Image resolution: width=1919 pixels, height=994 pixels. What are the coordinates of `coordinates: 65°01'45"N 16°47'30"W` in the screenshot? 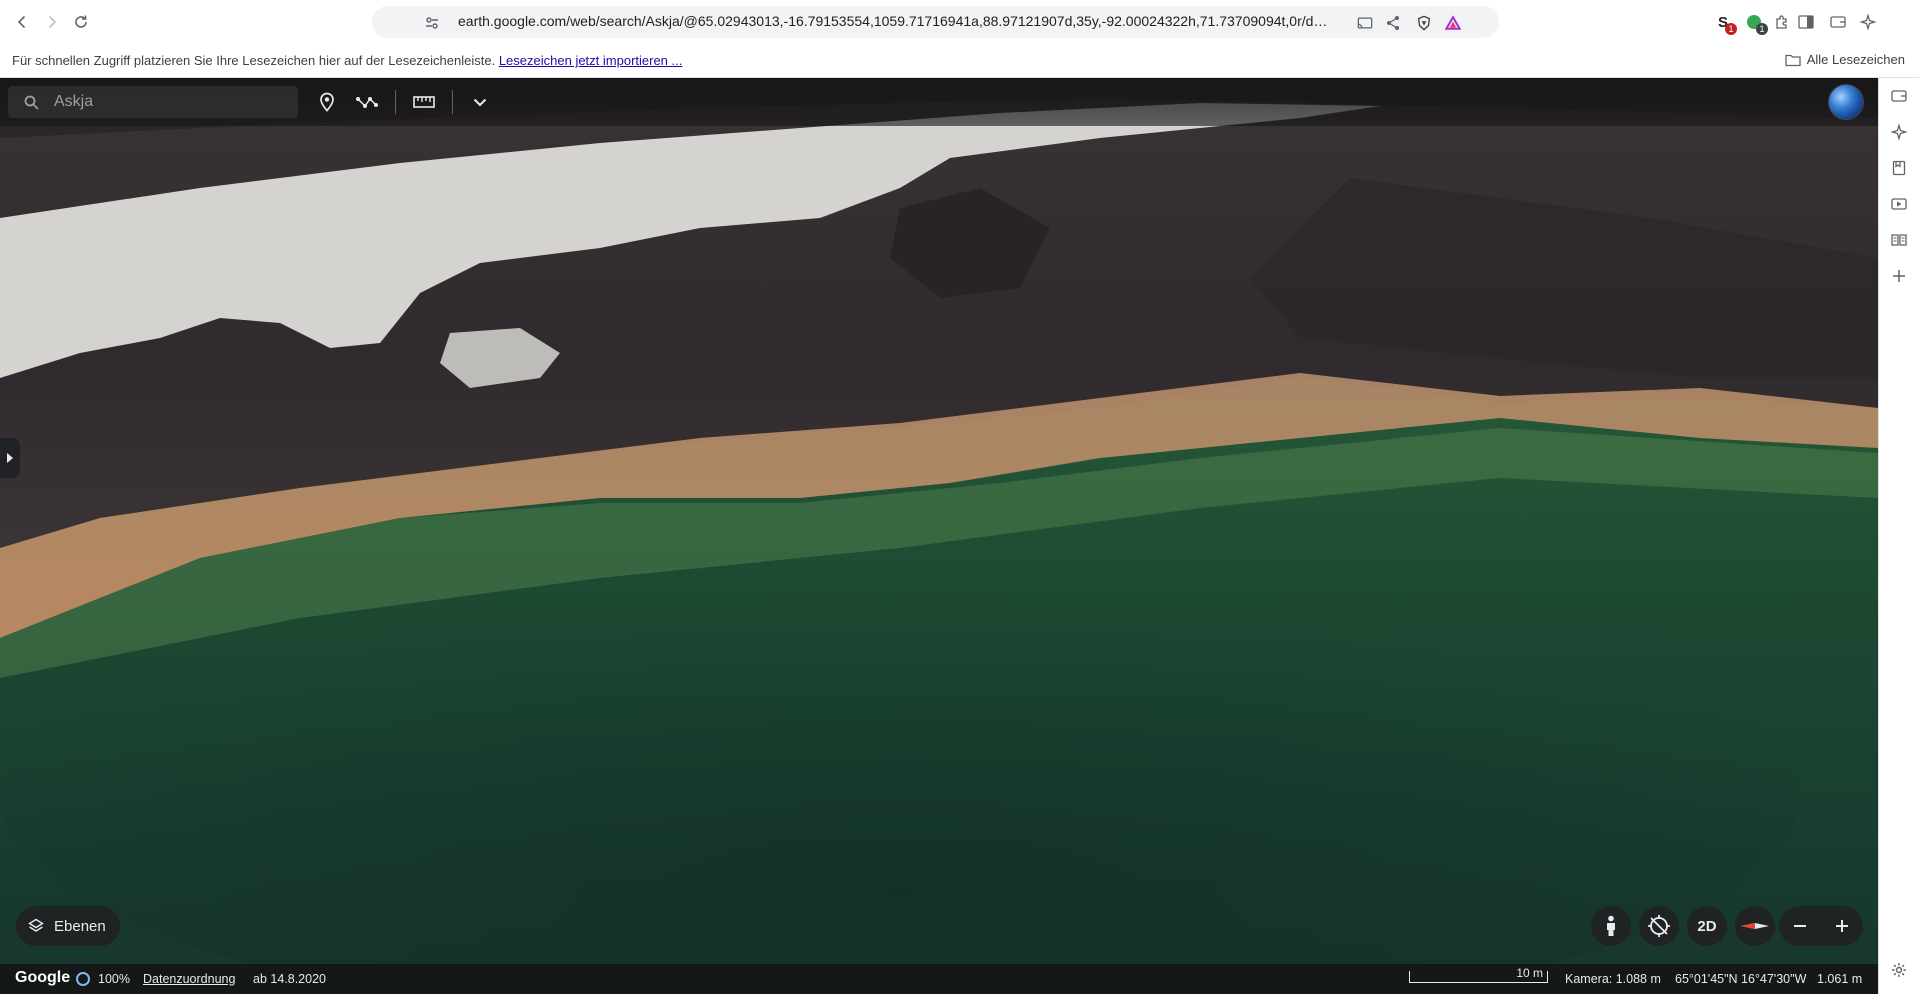 It's located at (1741, 979).